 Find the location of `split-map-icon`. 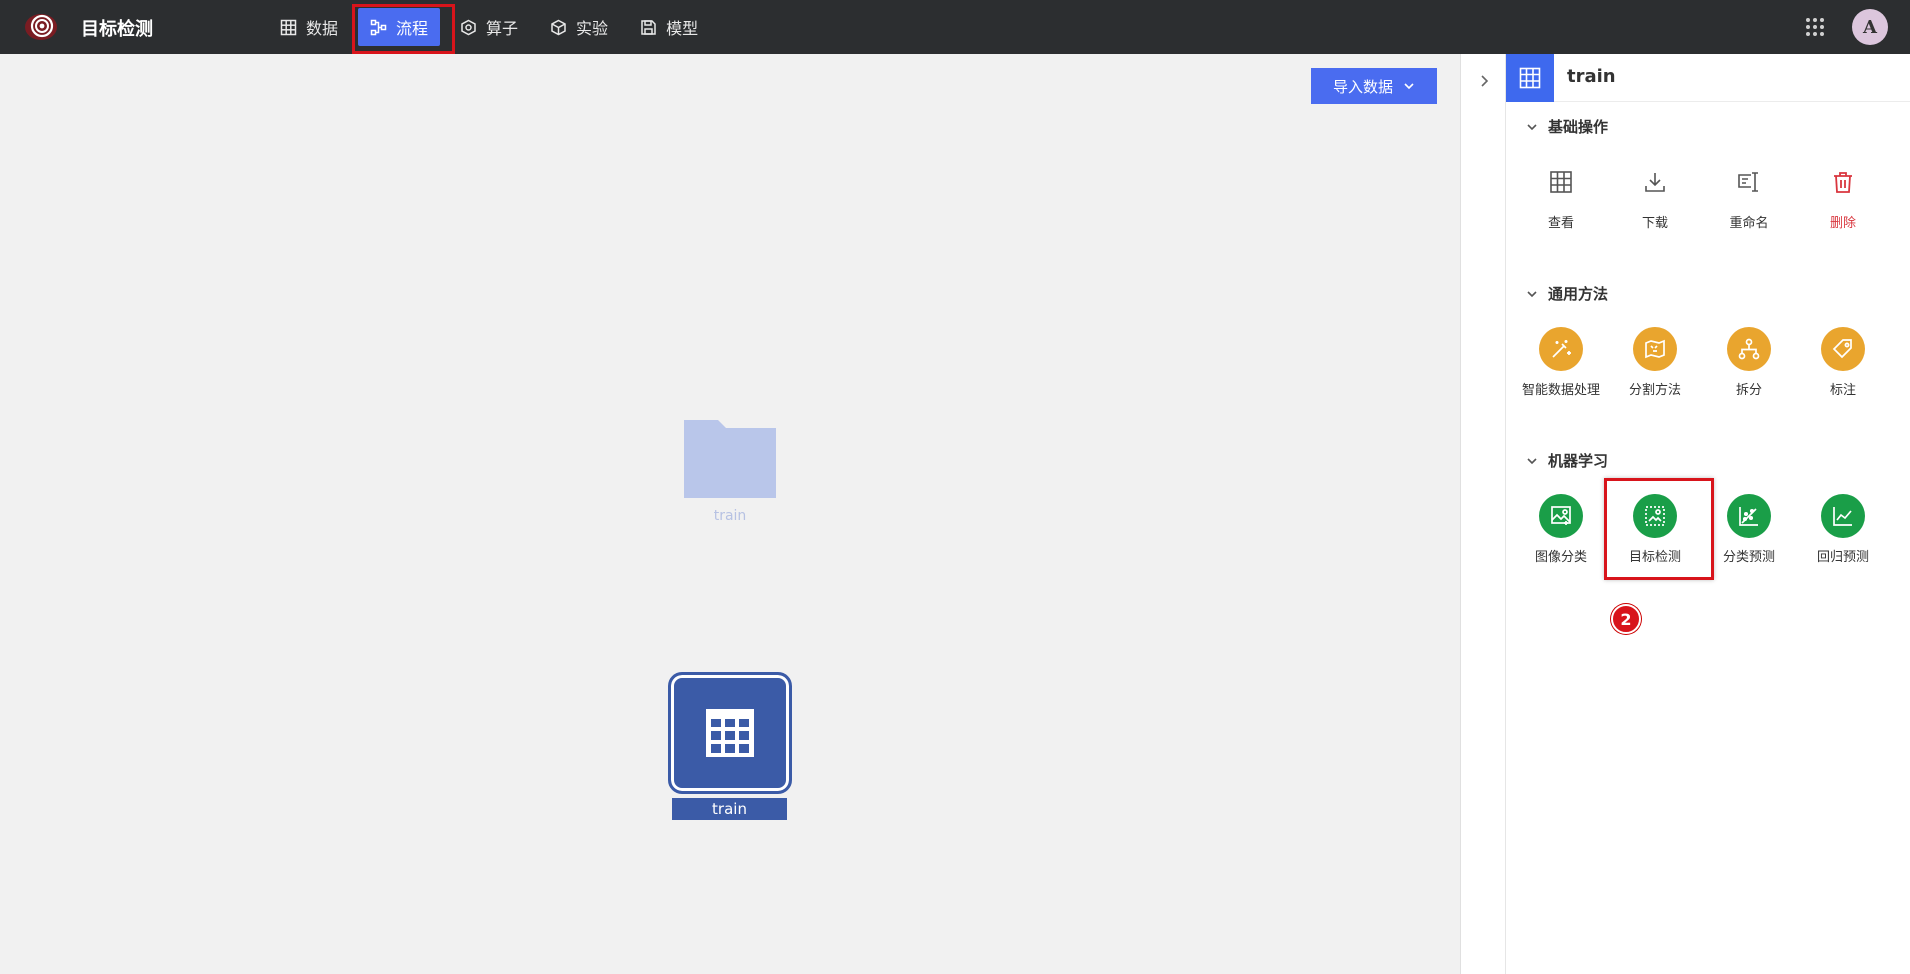

split-map-icon is located at coordinates (1655, 349).